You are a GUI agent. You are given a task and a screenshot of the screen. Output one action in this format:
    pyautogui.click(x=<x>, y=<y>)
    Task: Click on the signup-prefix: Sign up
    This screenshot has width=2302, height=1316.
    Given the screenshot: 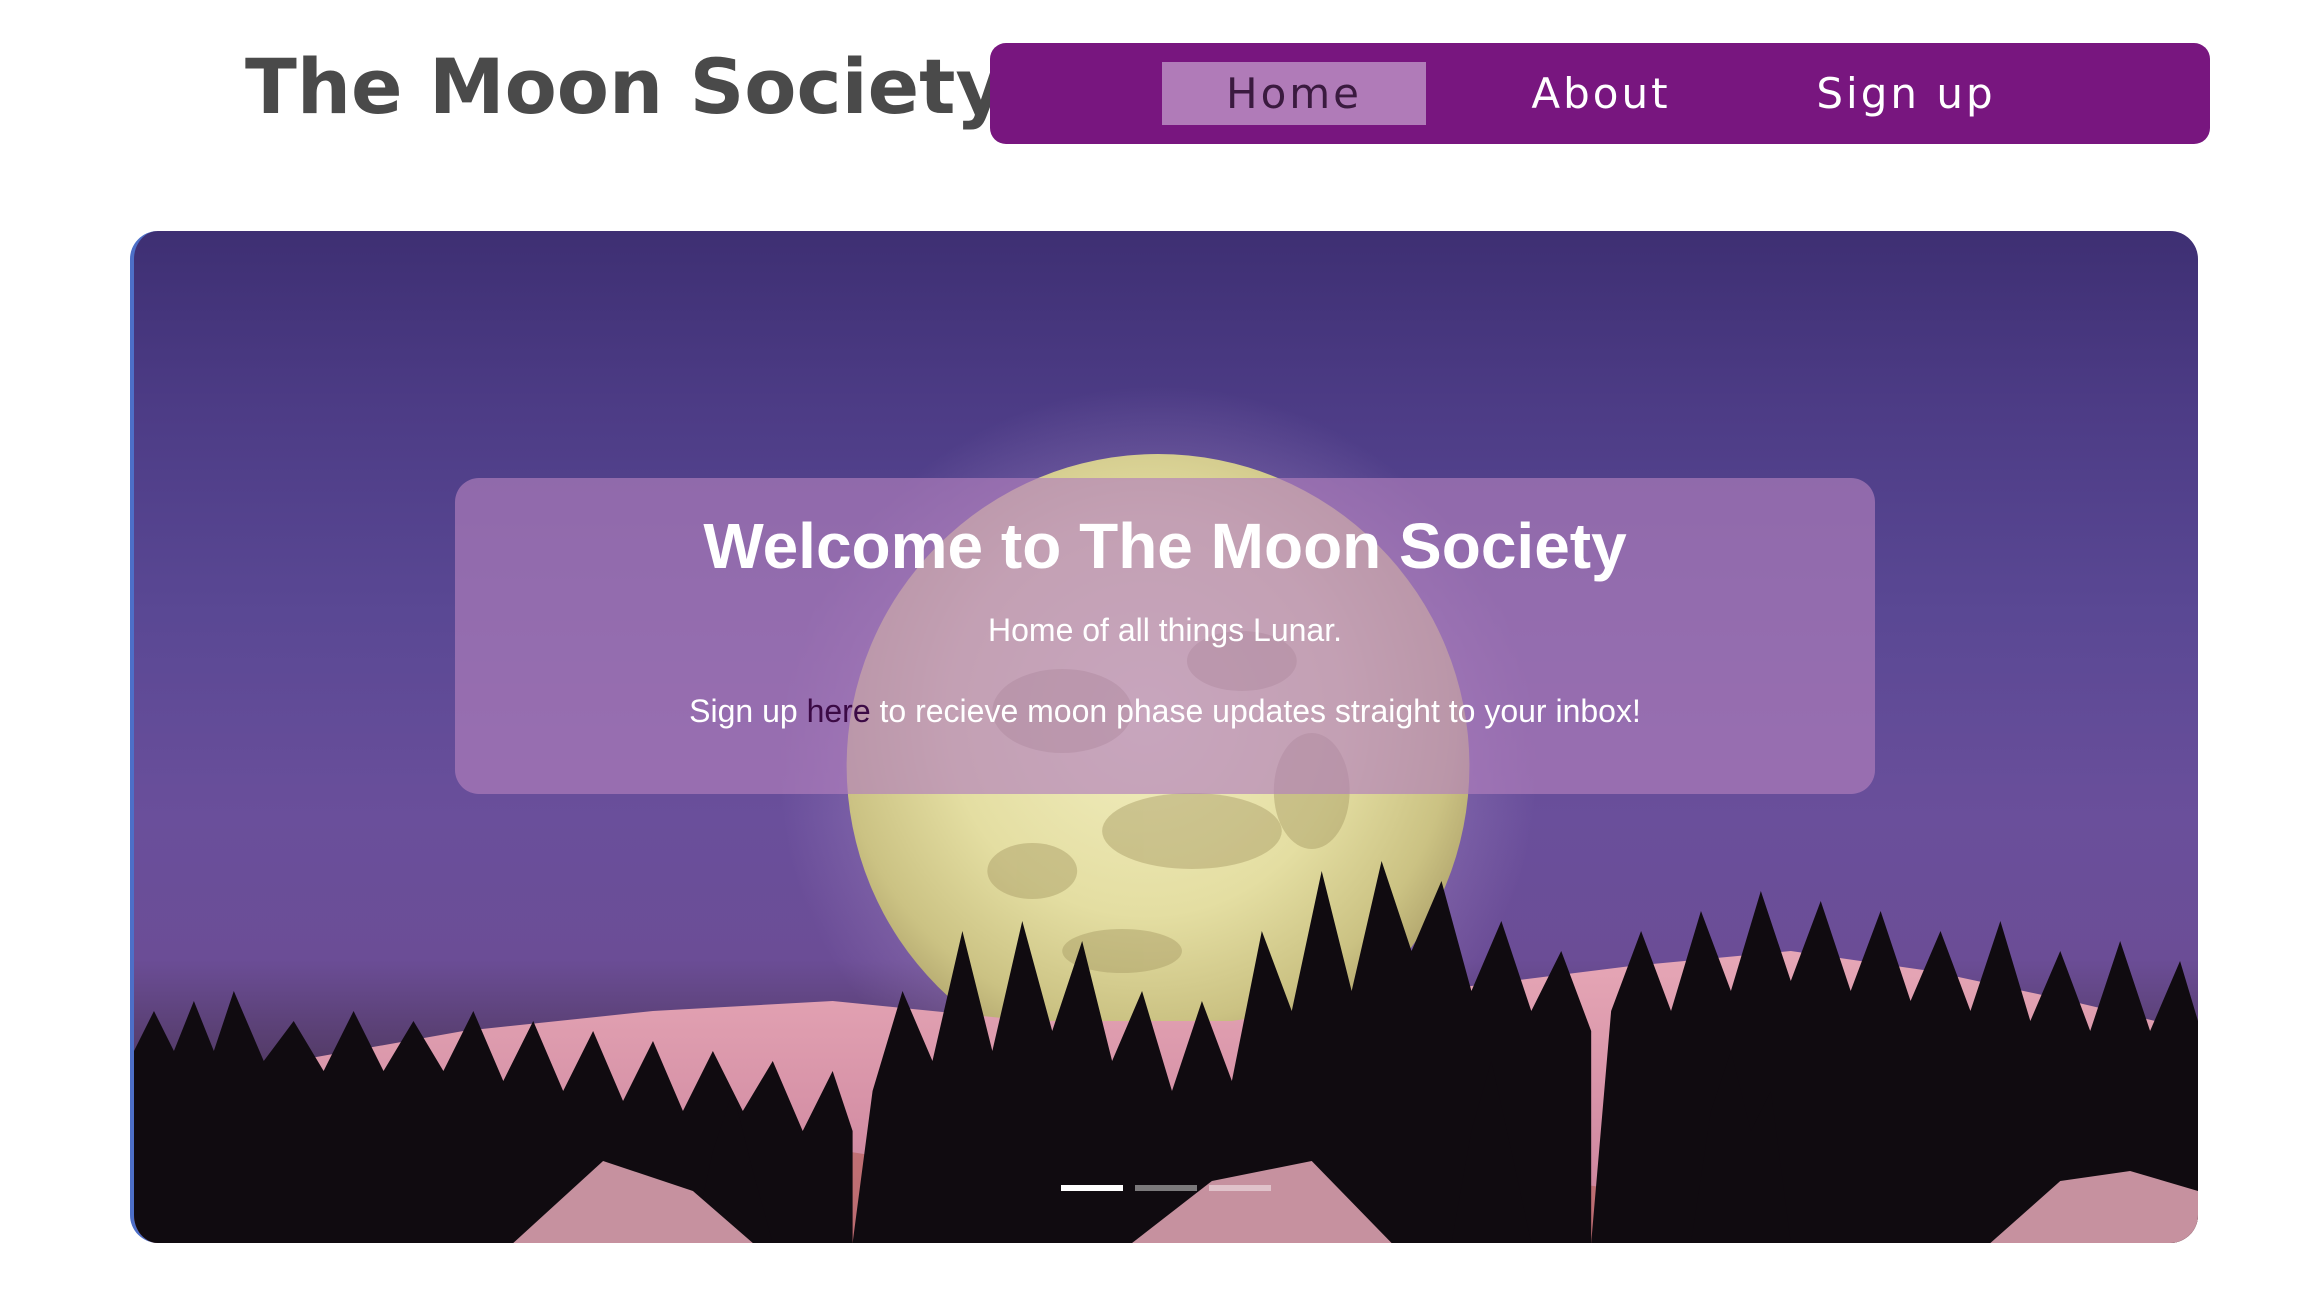 What is the action you would take?
    pyautogui.click(x=748, y=711)
    